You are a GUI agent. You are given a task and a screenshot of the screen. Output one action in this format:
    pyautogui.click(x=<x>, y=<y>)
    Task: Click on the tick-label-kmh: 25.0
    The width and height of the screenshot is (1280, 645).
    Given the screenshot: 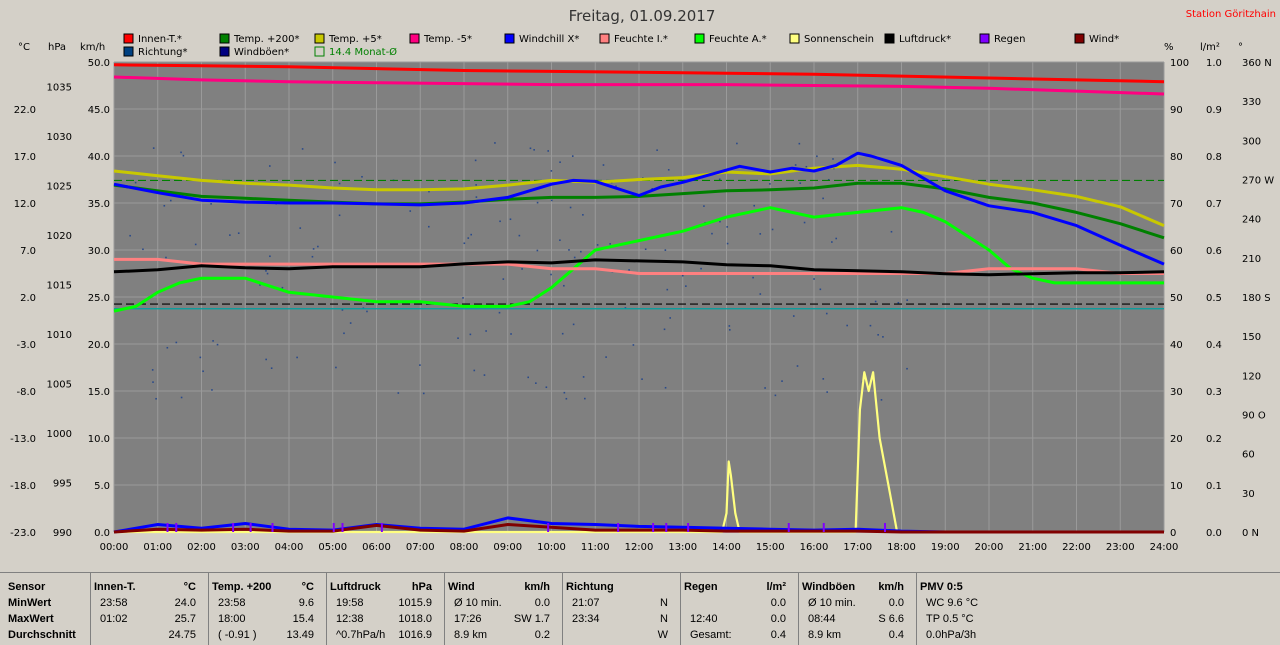 What is the action you would take?
    pyautogui.click(x=99, y=298)
    